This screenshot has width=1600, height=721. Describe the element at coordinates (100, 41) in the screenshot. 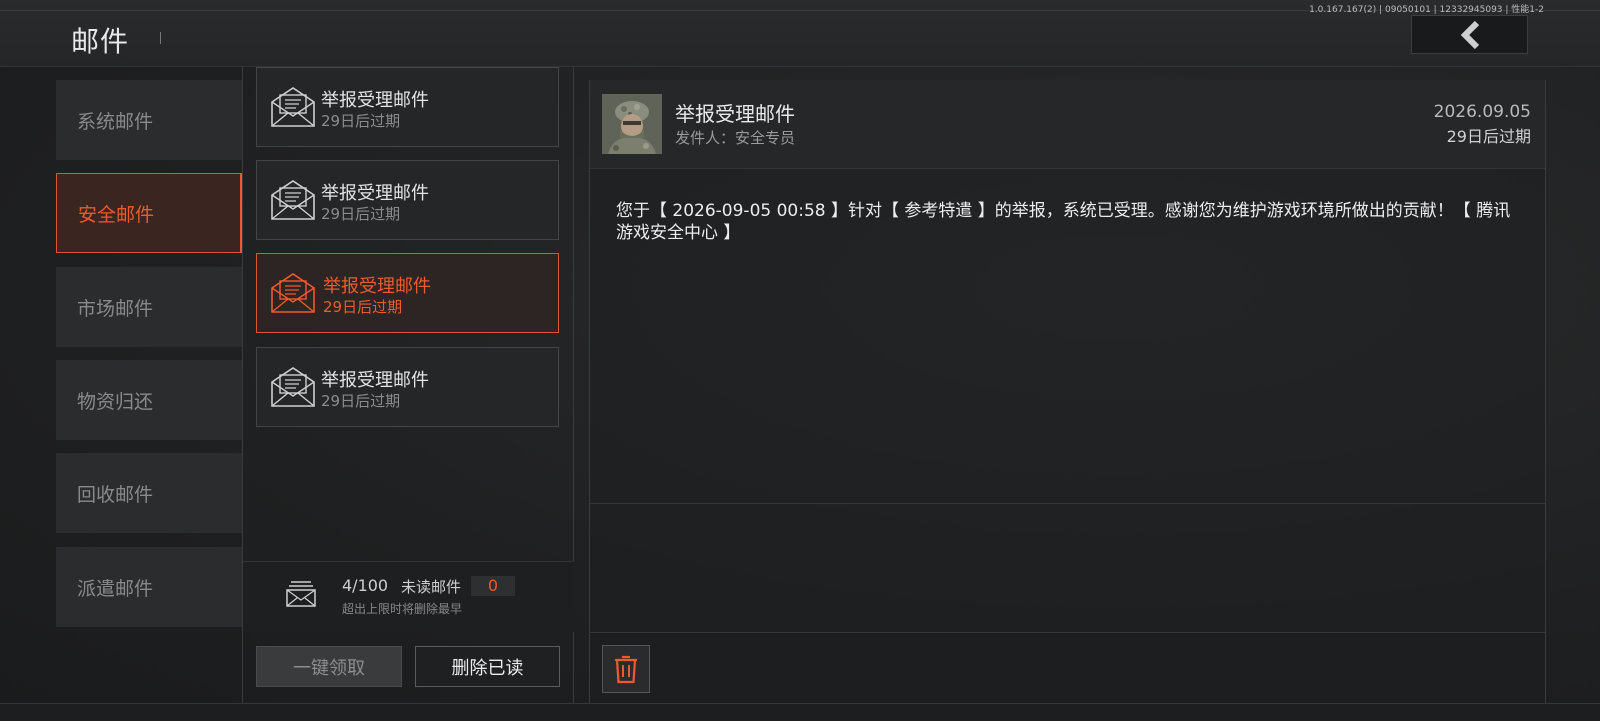

I see `page-title: 邮件` at that location.